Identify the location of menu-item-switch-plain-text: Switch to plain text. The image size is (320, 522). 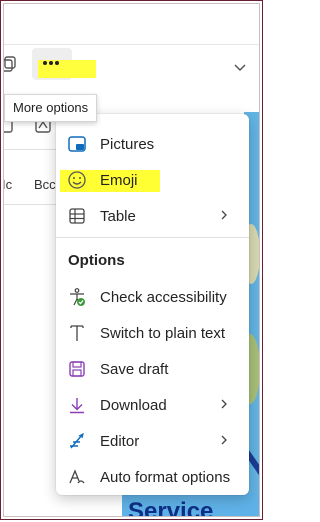
(152, 333).